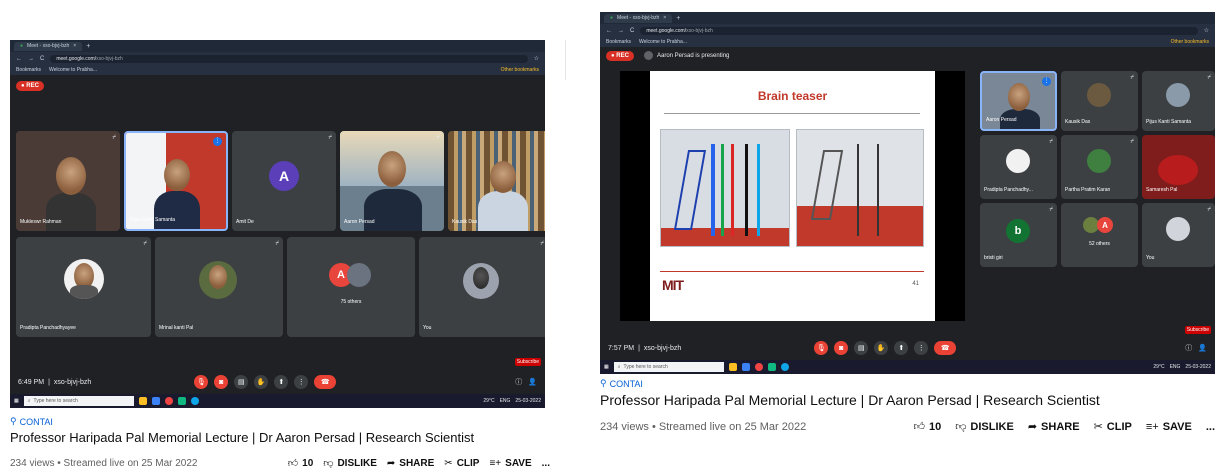  Describe the element at coordinates (1032, 427) in the screenshot. I see `share-icon: ➦` at that location.